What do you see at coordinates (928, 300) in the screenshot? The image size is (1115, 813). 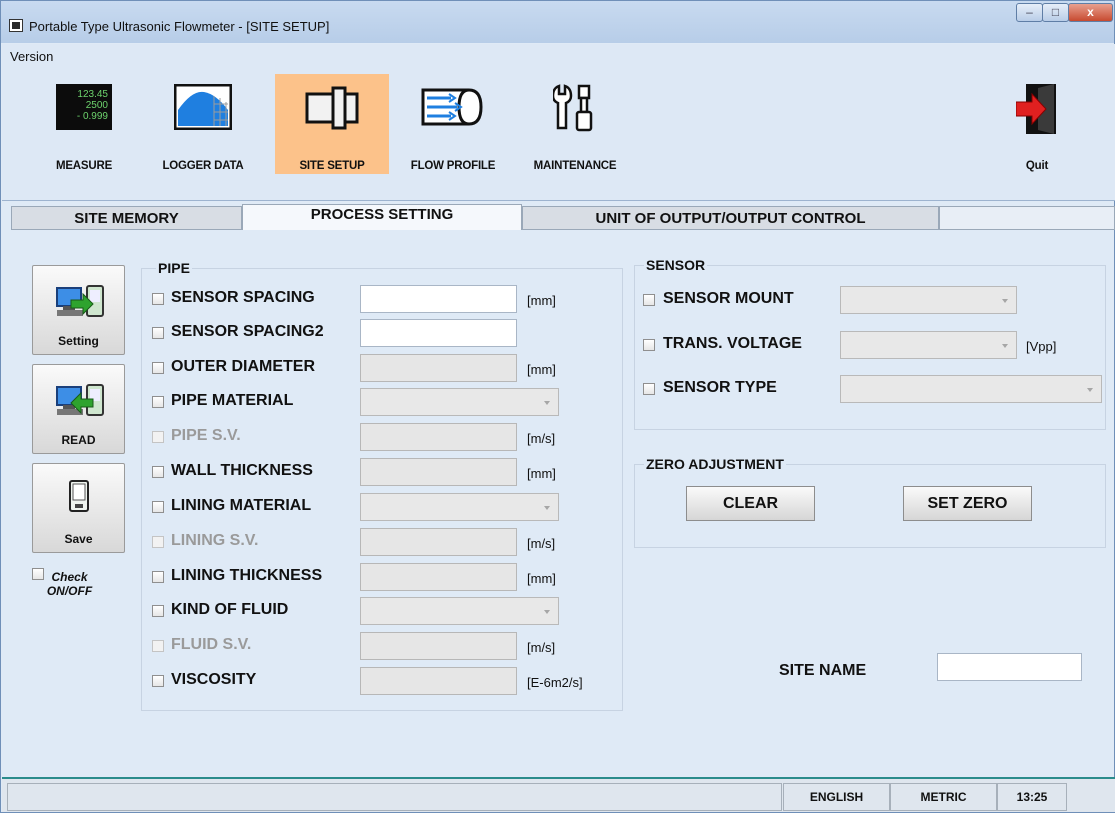 I see `sensor-mount-select` at bounding box center [928, 300].